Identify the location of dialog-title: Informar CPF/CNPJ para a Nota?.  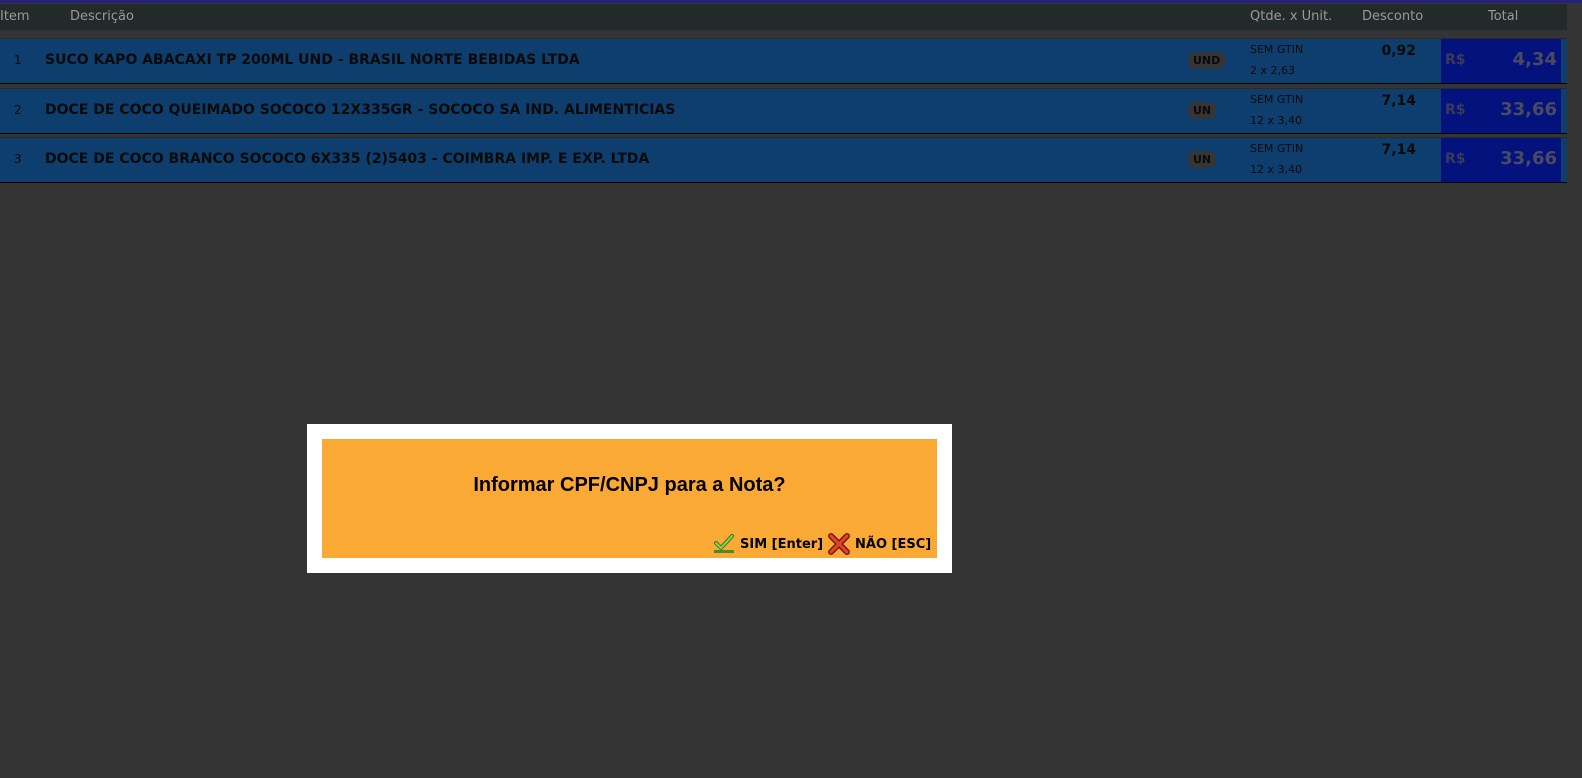
(629, 485).